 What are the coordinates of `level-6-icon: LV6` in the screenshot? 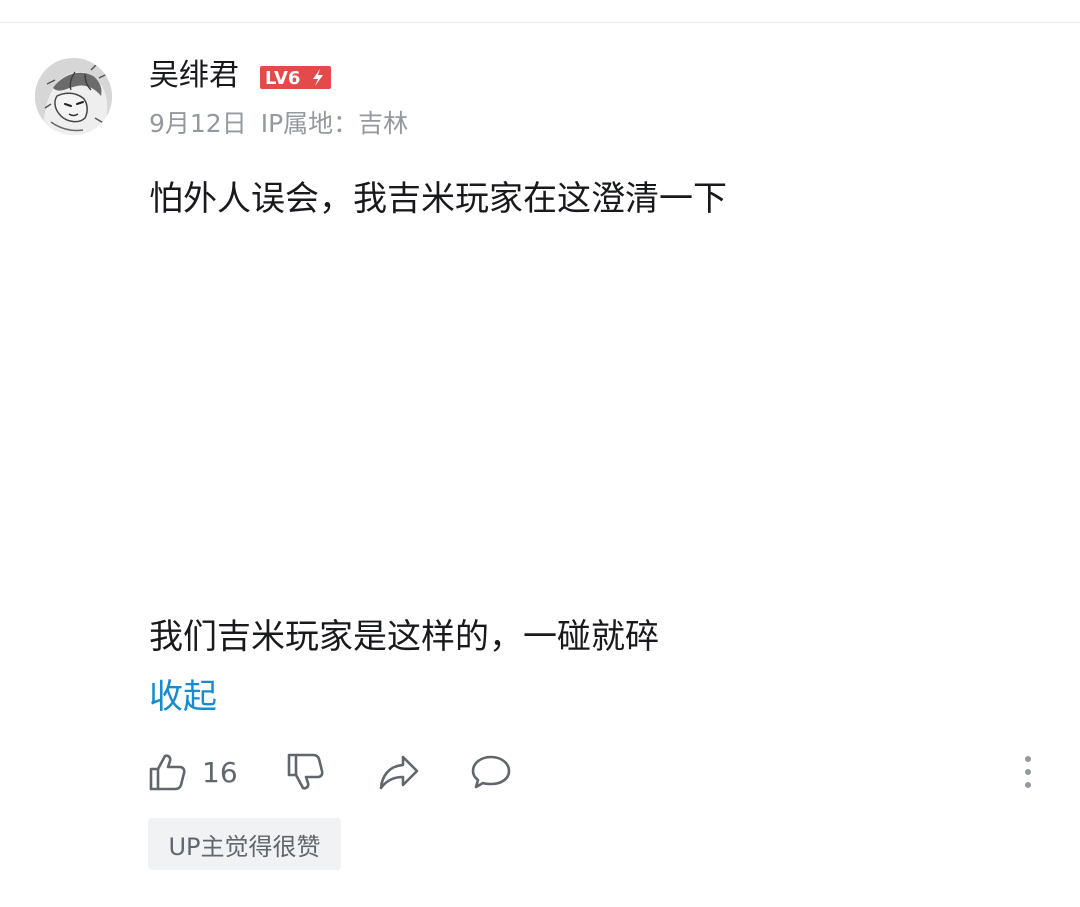 It's located at (295, 77).